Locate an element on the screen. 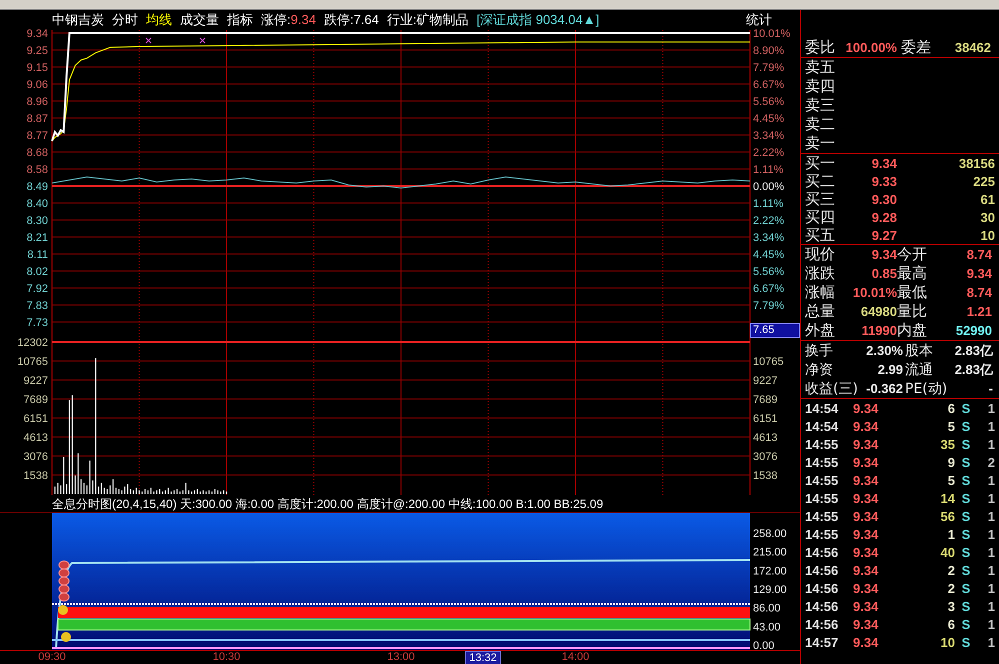 The image size is (999, 664). field-value: 38462 is located at coordinates (972, 47).